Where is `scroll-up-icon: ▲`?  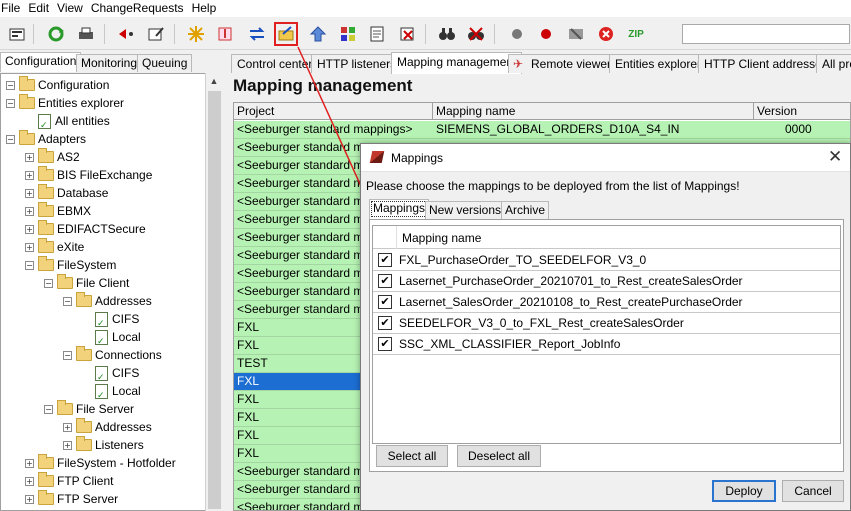 scroll-up-icon: ▲ is located at coordinates (214, 81).